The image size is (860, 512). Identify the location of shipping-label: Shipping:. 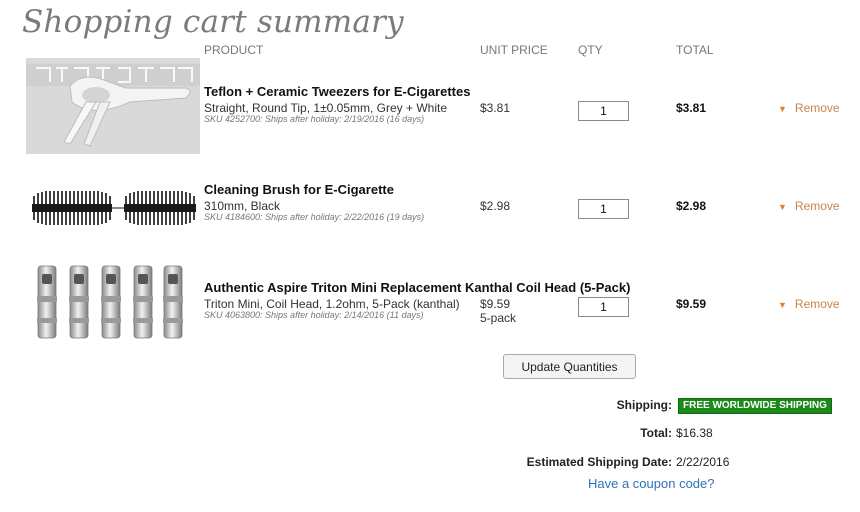
(644, 405).